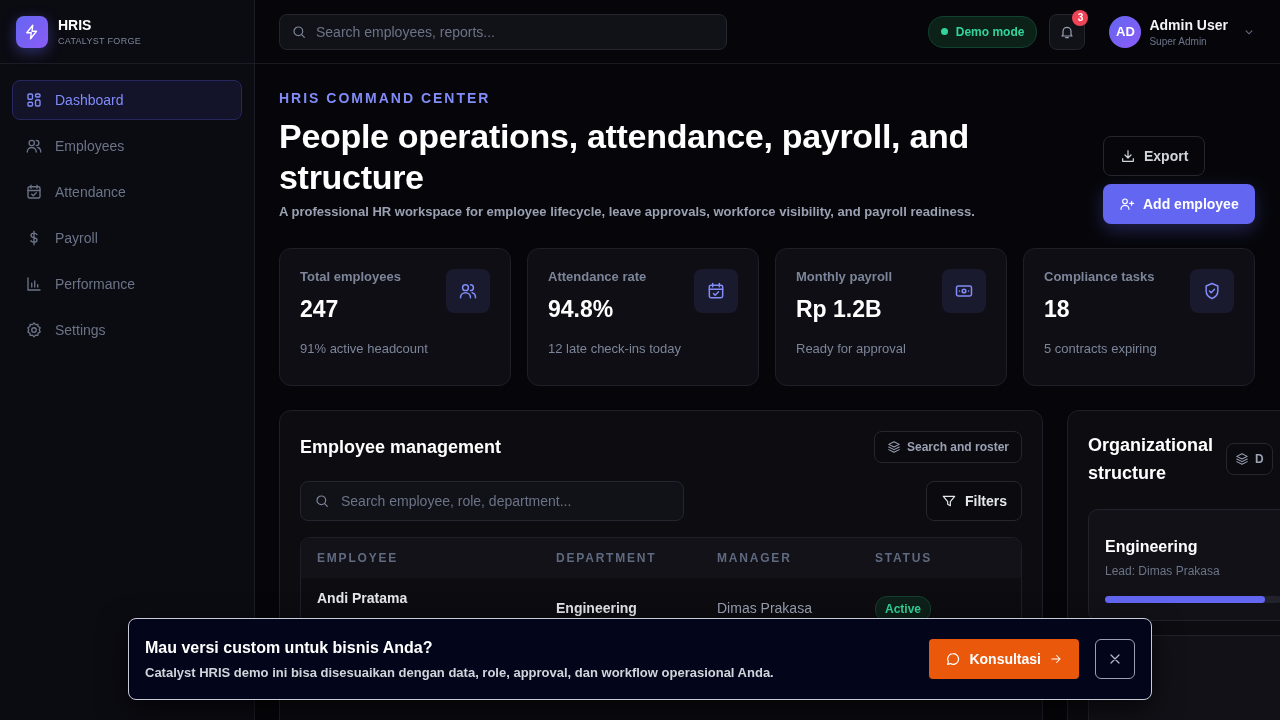  Describe the element at coordinates (1212, 291) in the screenshot. I see `shield-icon` at that location.